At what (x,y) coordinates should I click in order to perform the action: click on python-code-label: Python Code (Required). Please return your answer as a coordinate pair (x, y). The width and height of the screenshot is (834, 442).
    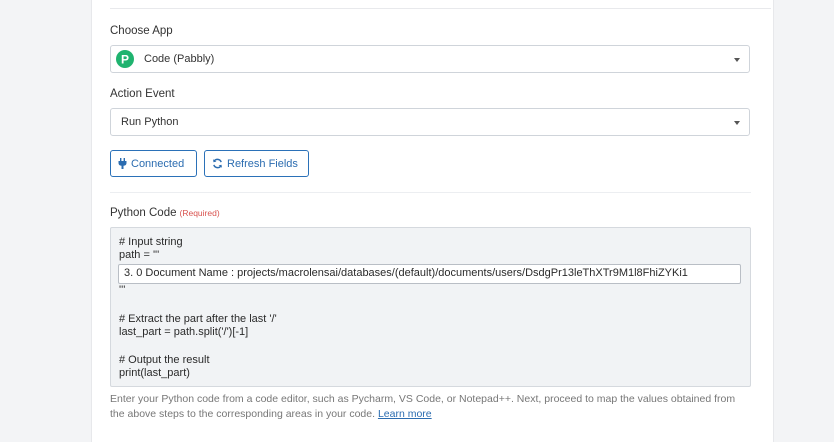
    Looking at the image, I should click on (165, 213).